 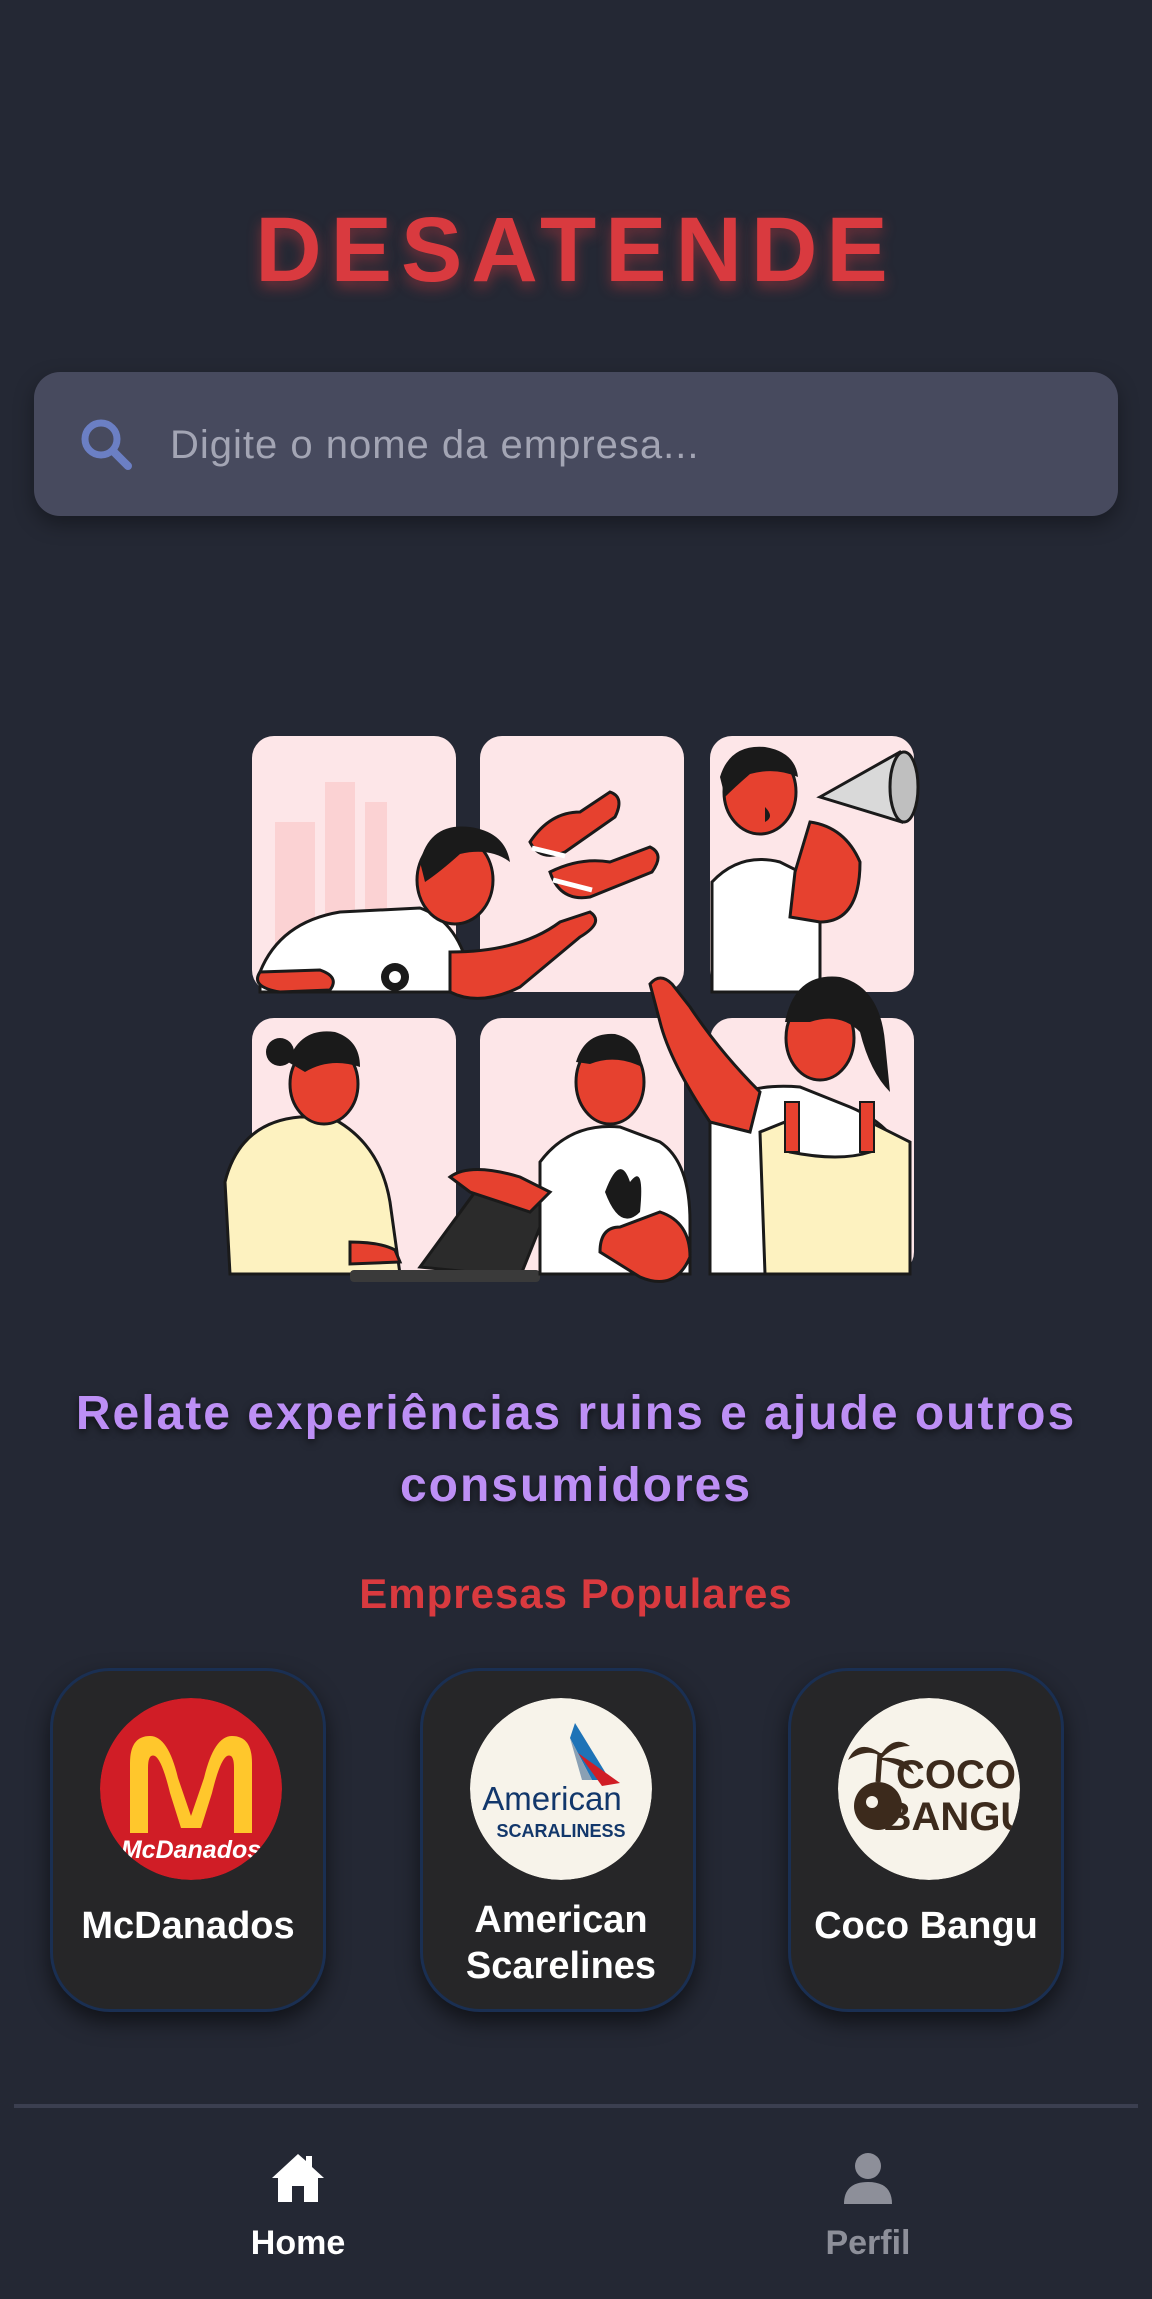 What do you see at coordinates (951, 1817) in the screenshot?
I see `bangu-logo-text: BANGU` at bounding box center [951, 1817].